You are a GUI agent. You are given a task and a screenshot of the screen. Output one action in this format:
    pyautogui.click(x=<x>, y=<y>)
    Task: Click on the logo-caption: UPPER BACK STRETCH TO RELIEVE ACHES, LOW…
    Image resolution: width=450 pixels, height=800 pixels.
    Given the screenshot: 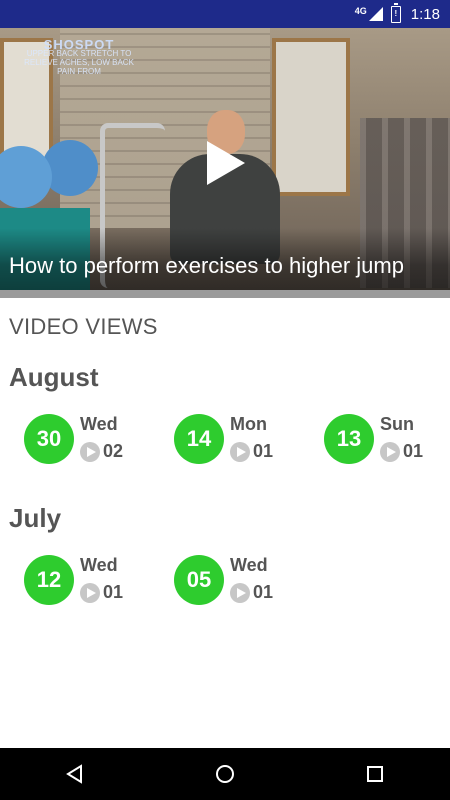 What is the action you would take?
    pyautogui.click(x=79, y=62)
    